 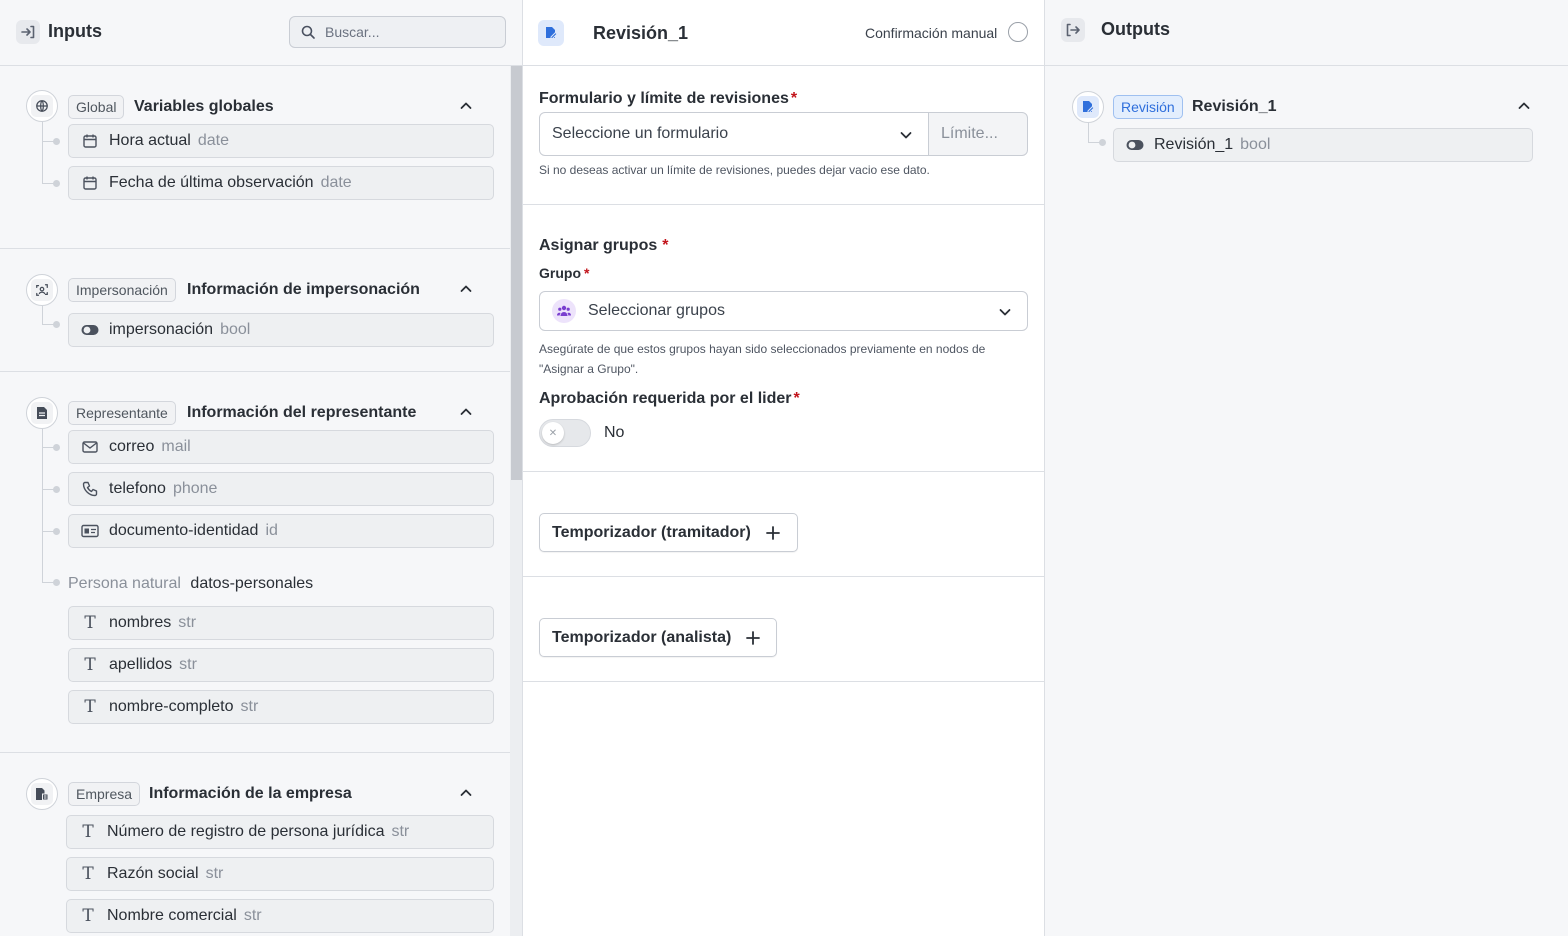 What do you see at coordinates (978, 134) in the screenshot?
I see `limit-input` at bounding box center [978, 134].